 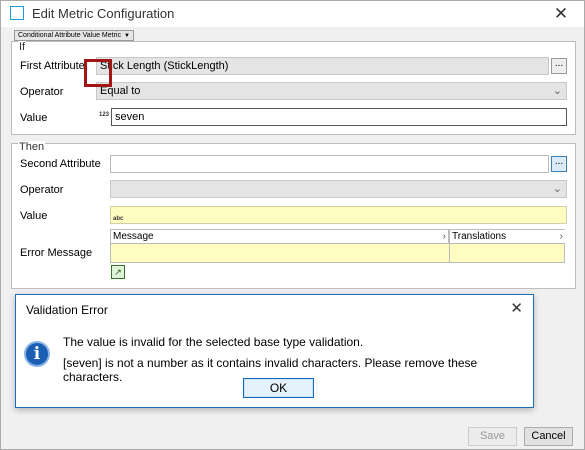 What do you see at coordinates (42, 92) in the screenshot?
I see `operator-label: Operator` at bounding box center [42, 92].